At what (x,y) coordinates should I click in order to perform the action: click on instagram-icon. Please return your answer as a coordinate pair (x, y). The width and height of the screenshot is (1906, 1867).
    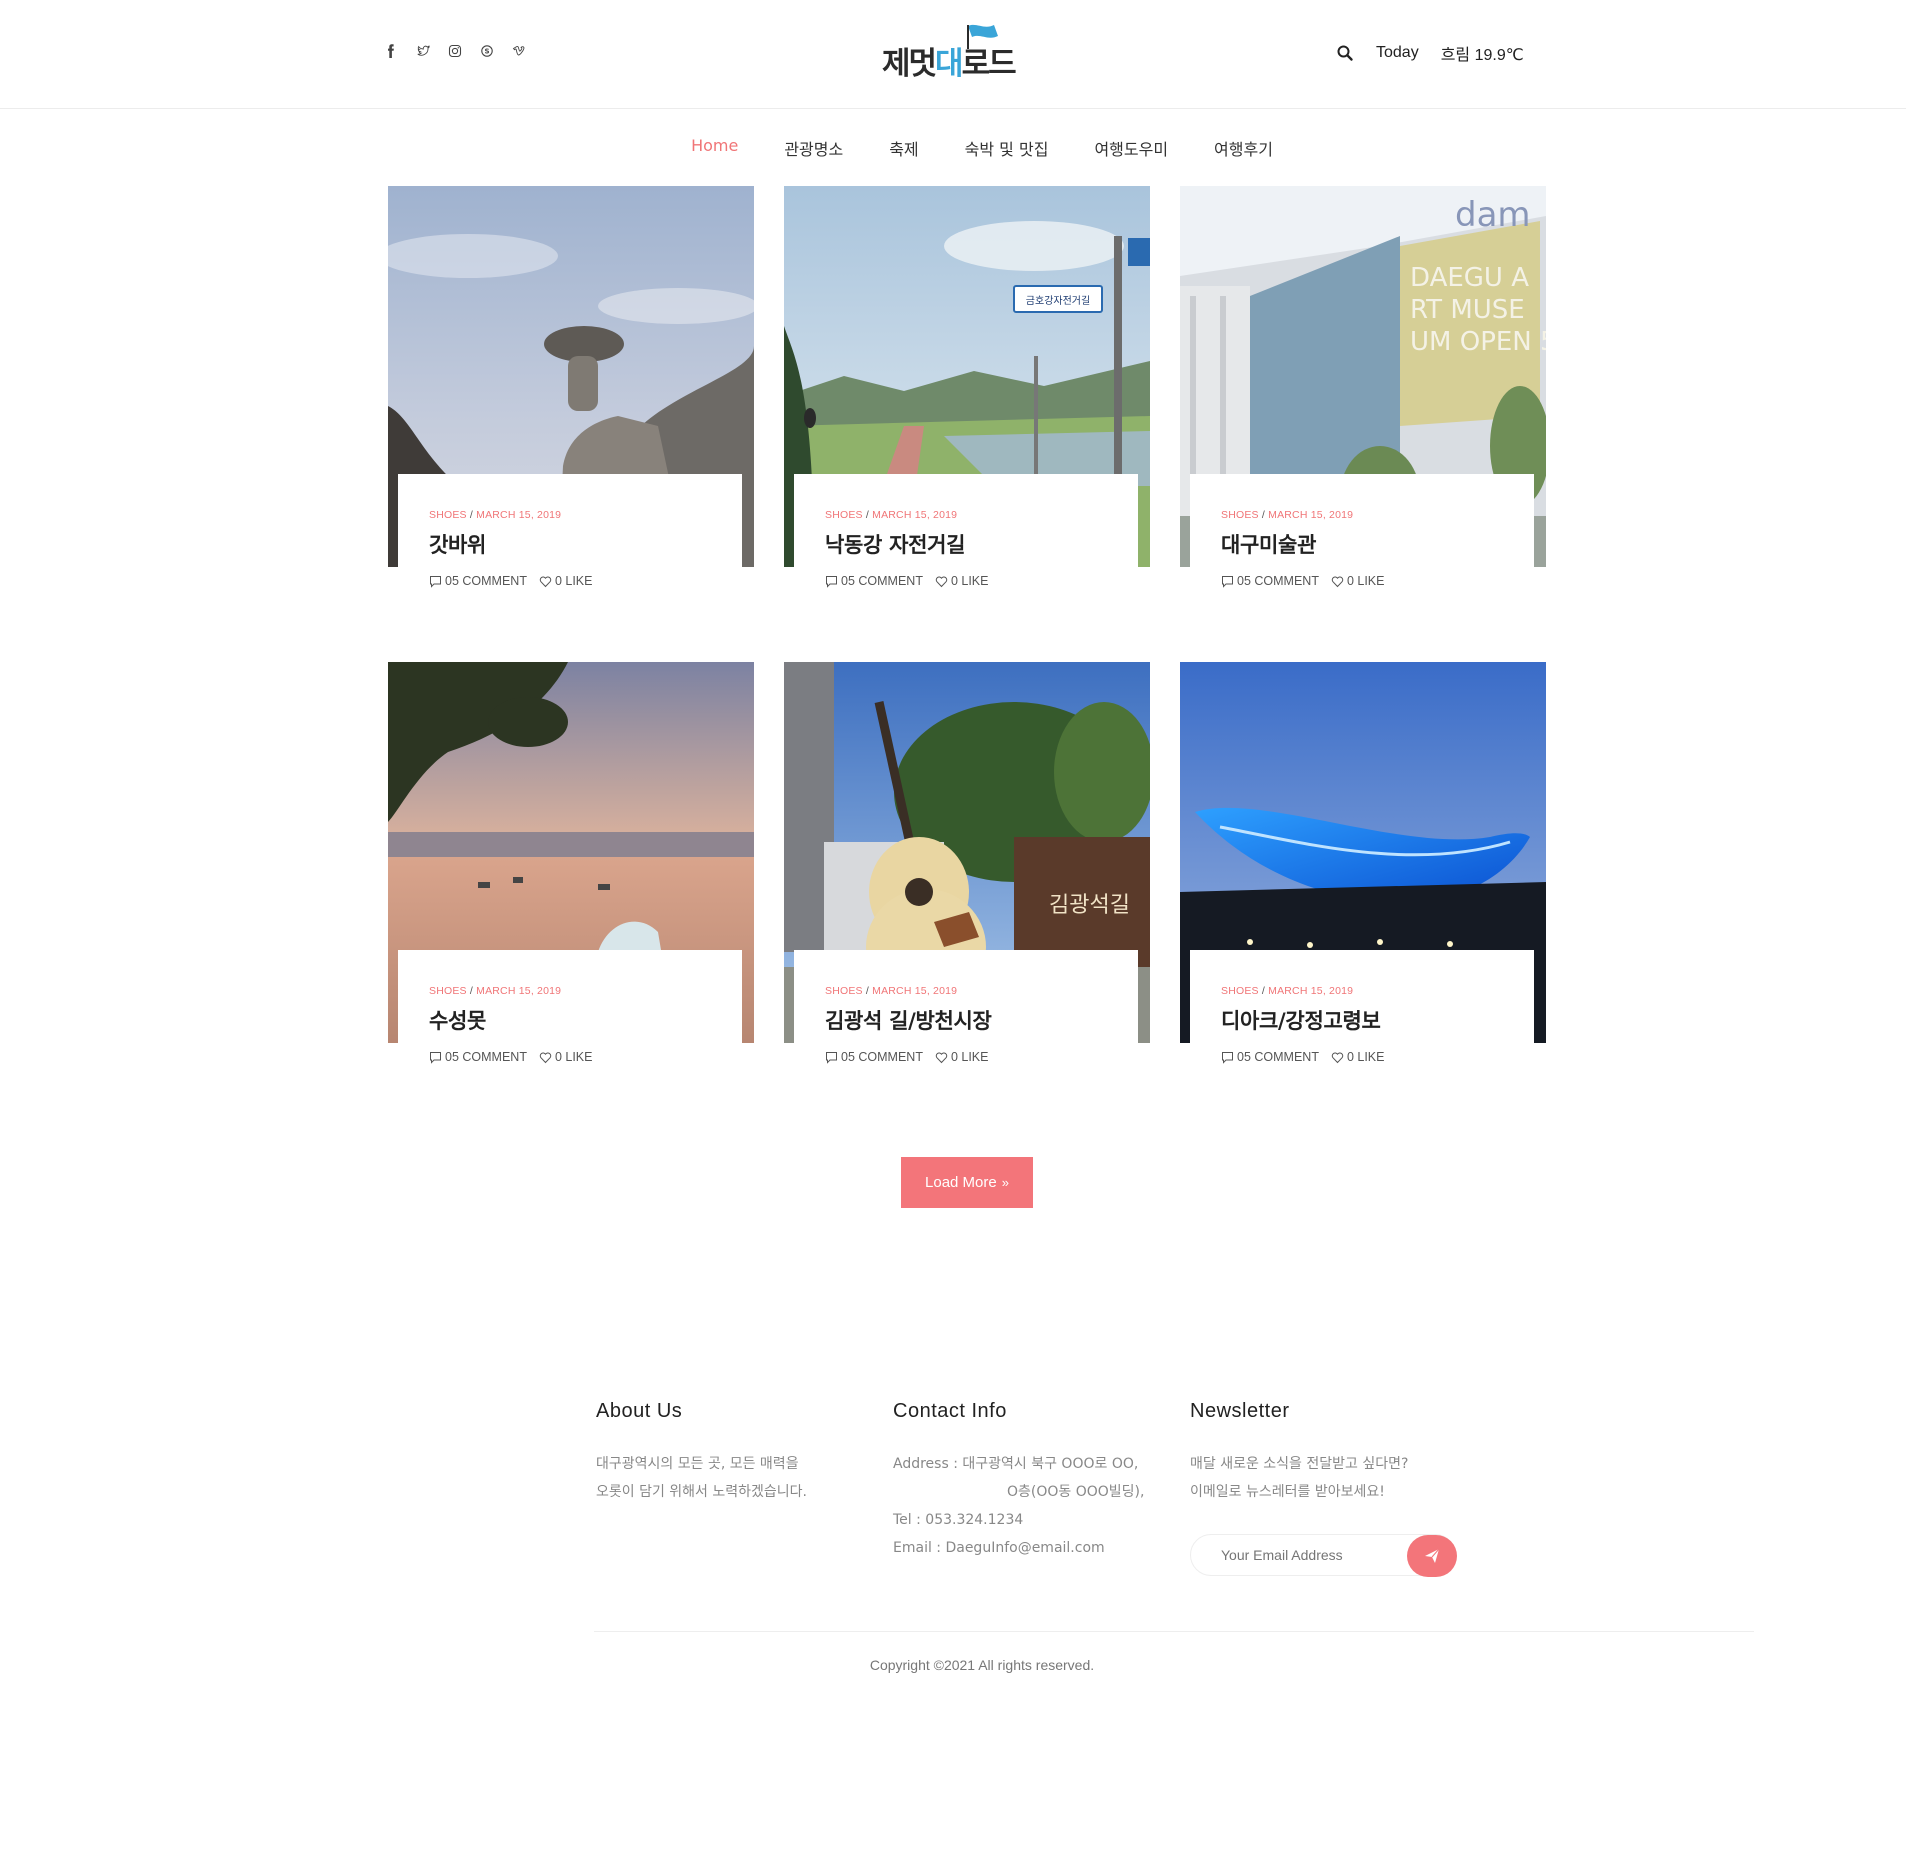
    Looking at the image, I should click on (455, 51).